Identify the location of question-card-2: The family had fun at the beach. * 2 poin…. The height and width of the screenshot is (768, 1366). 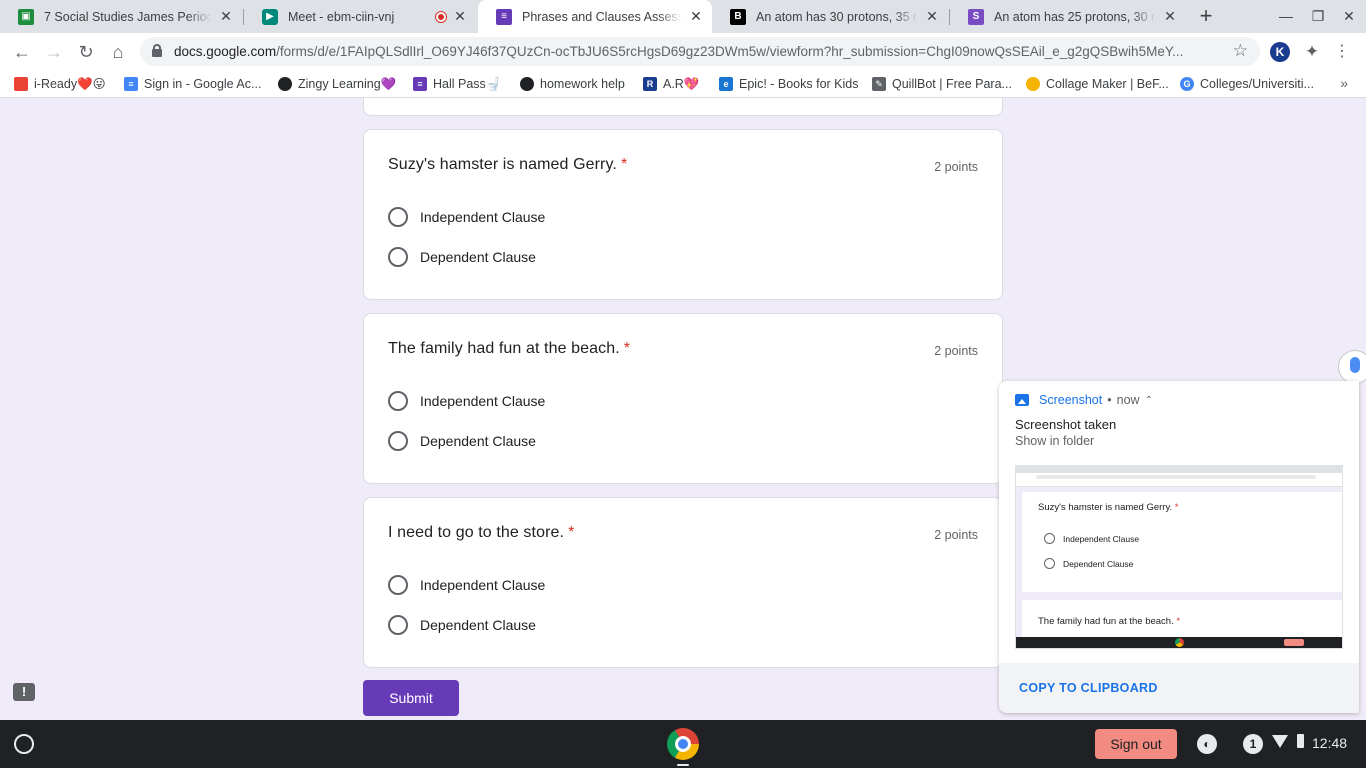
(683, 398).